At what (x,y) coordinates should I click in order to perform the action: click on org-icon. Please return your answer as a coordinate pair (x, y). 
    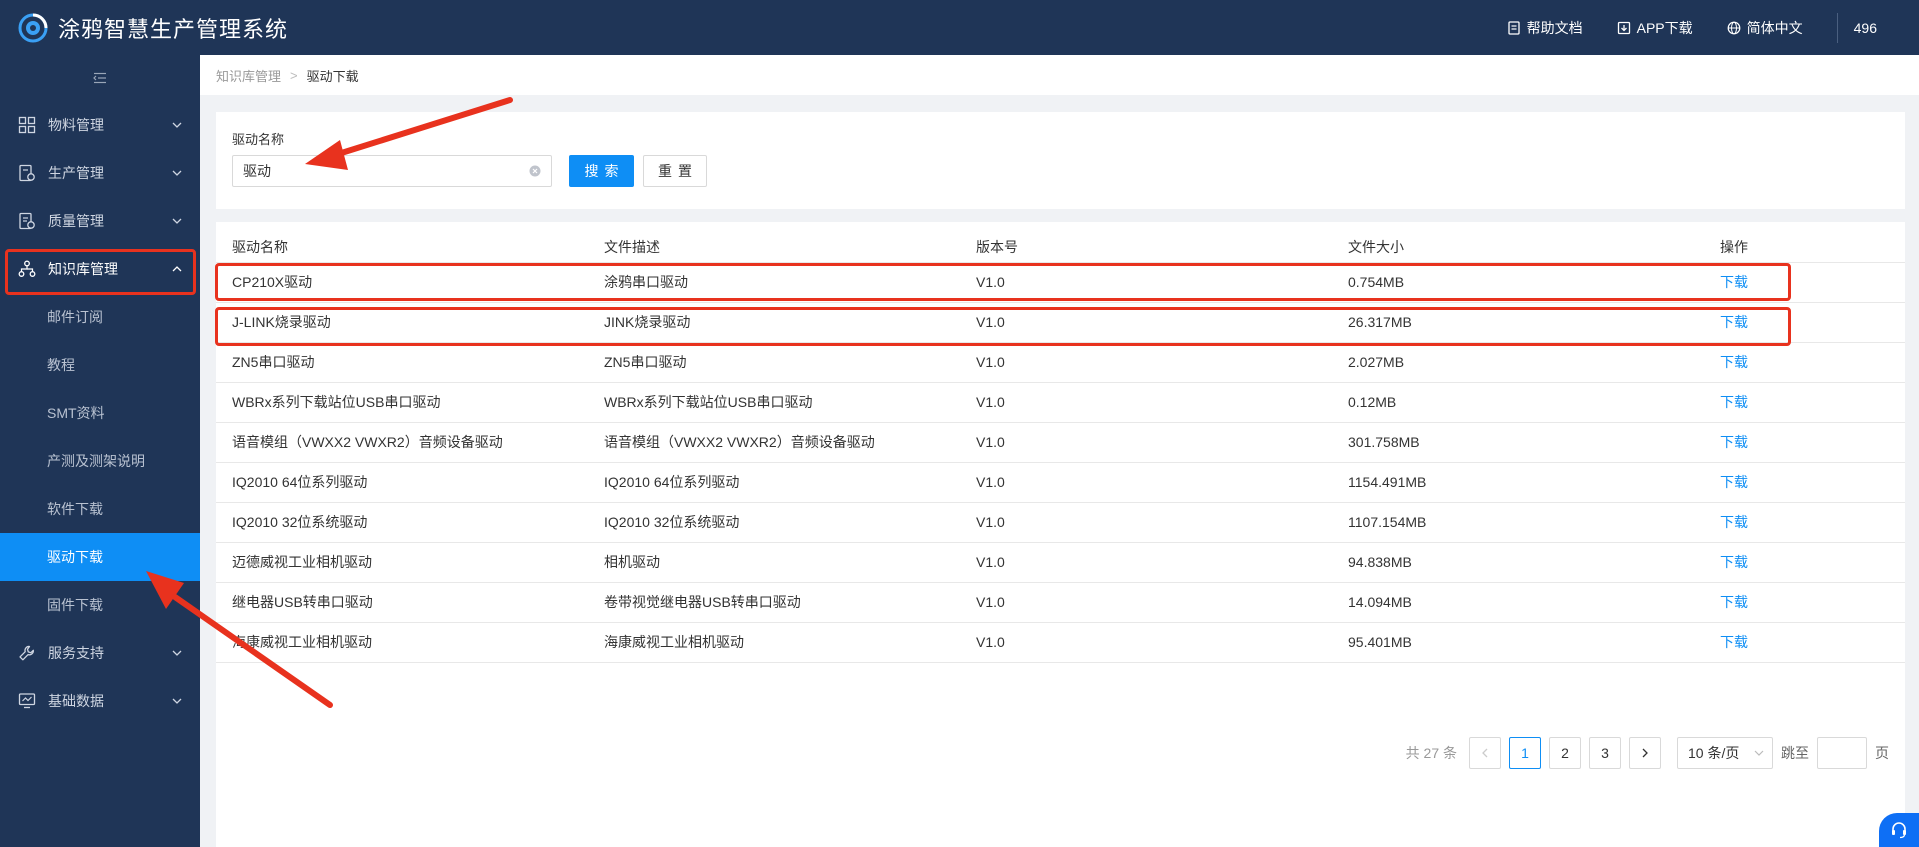
    Looking at the image, I should click on (27, 268).